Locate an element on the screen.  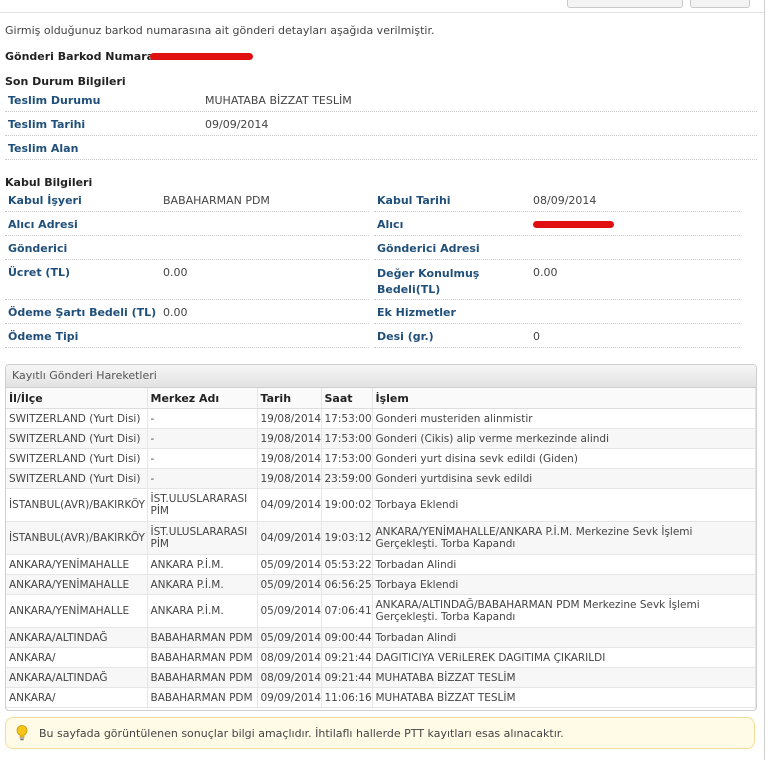
cell-islem: Gonderi yurt disina sevk edildi (Giden) is located at coordinates (564, 458).